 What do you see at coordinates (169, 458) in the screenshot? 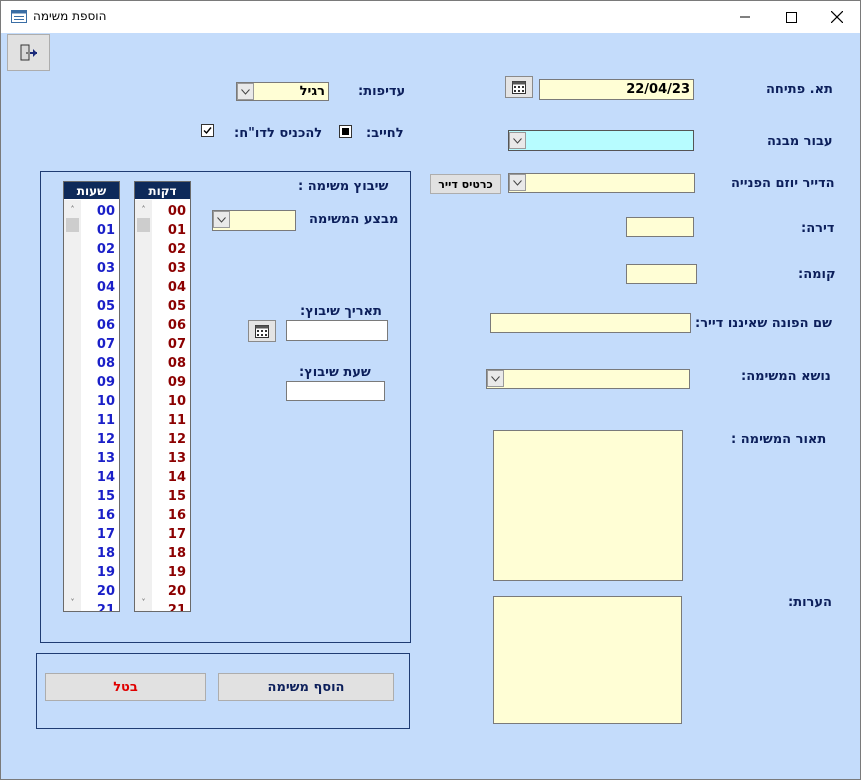
I see `minutes-list-item: 13` at bounding box center [169, 458].